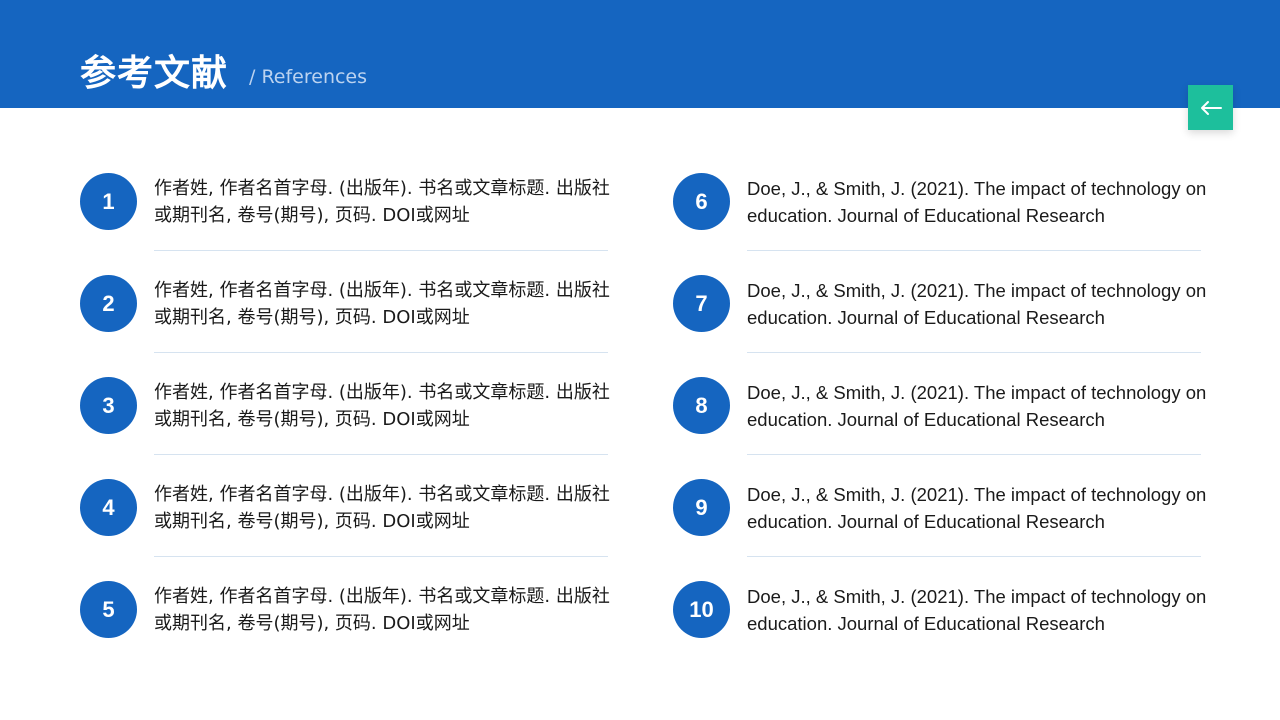  I want to click on reference-number-badge: 7, so click(701, 303).